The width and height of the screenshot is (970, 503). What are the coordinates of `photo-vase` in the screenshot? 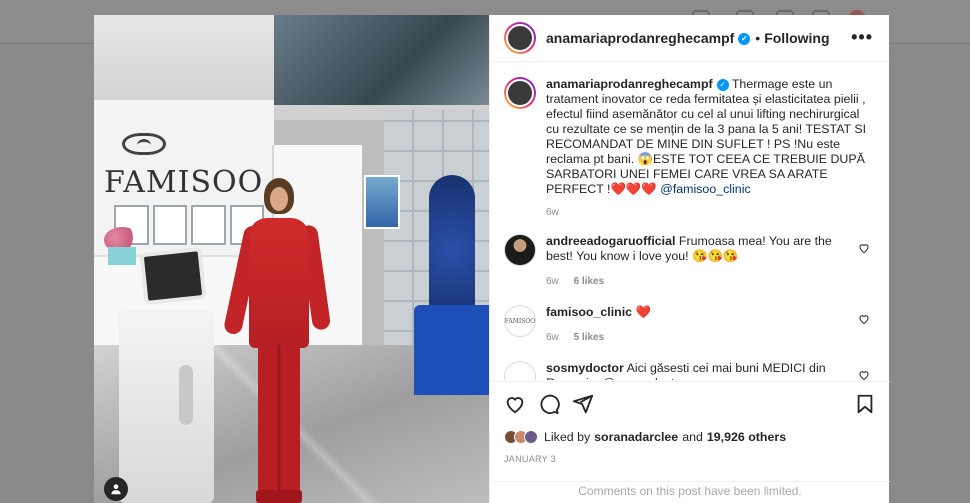 It's located at (122, 256).